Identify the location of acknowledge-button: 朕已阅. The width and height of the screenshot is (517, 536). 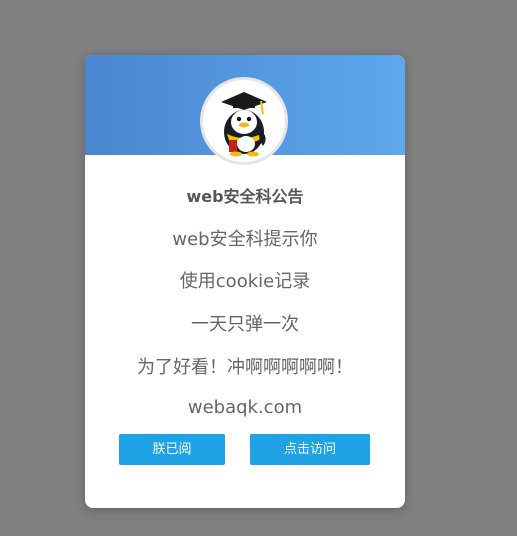
(172, 449).